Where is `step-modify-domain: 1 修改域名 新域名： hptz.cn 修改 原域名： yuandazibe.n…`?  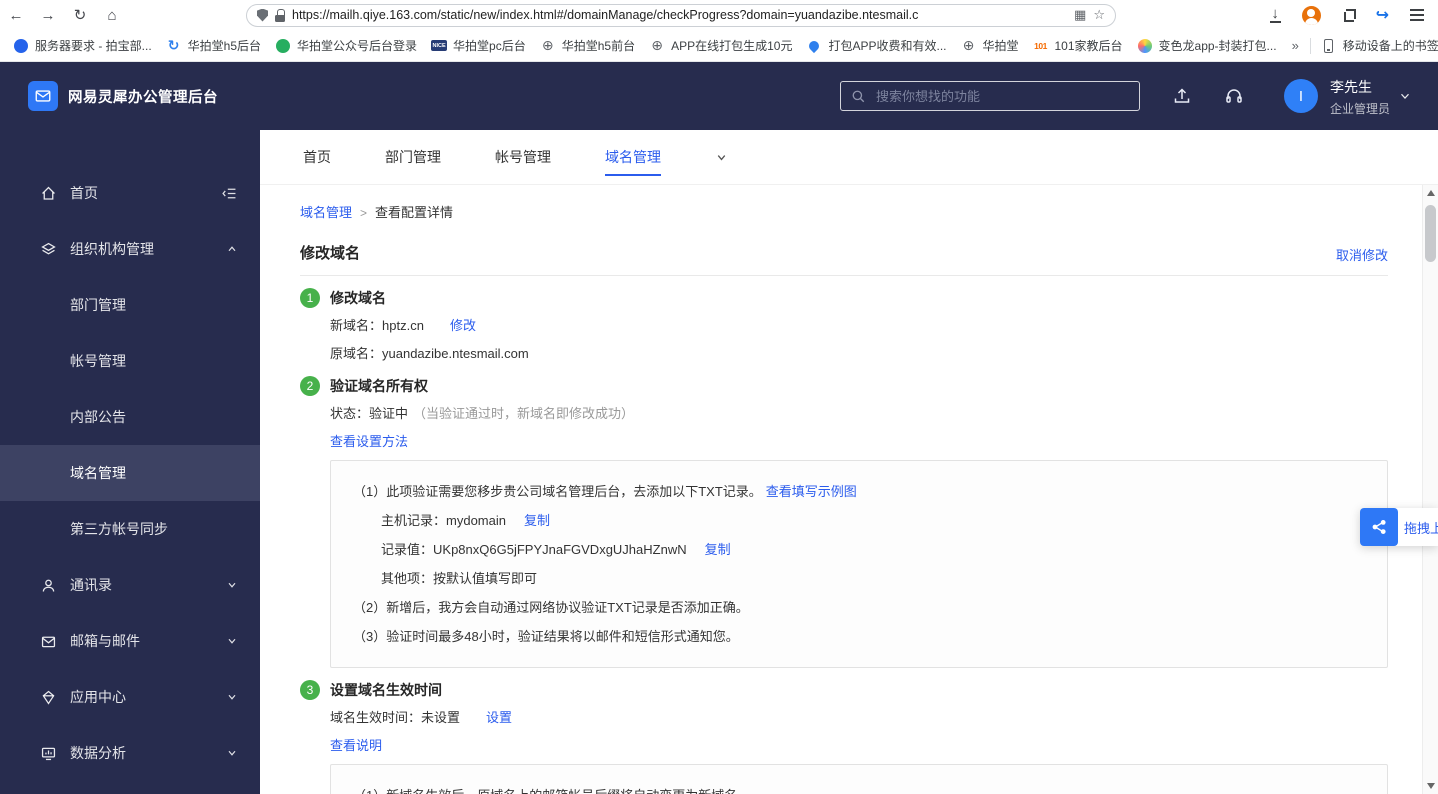 step-modify-domain: 1 修改域名 新域名： hptz.cn 修改 原域名： yuandazibe.n… is located at coordinates (844, 326).